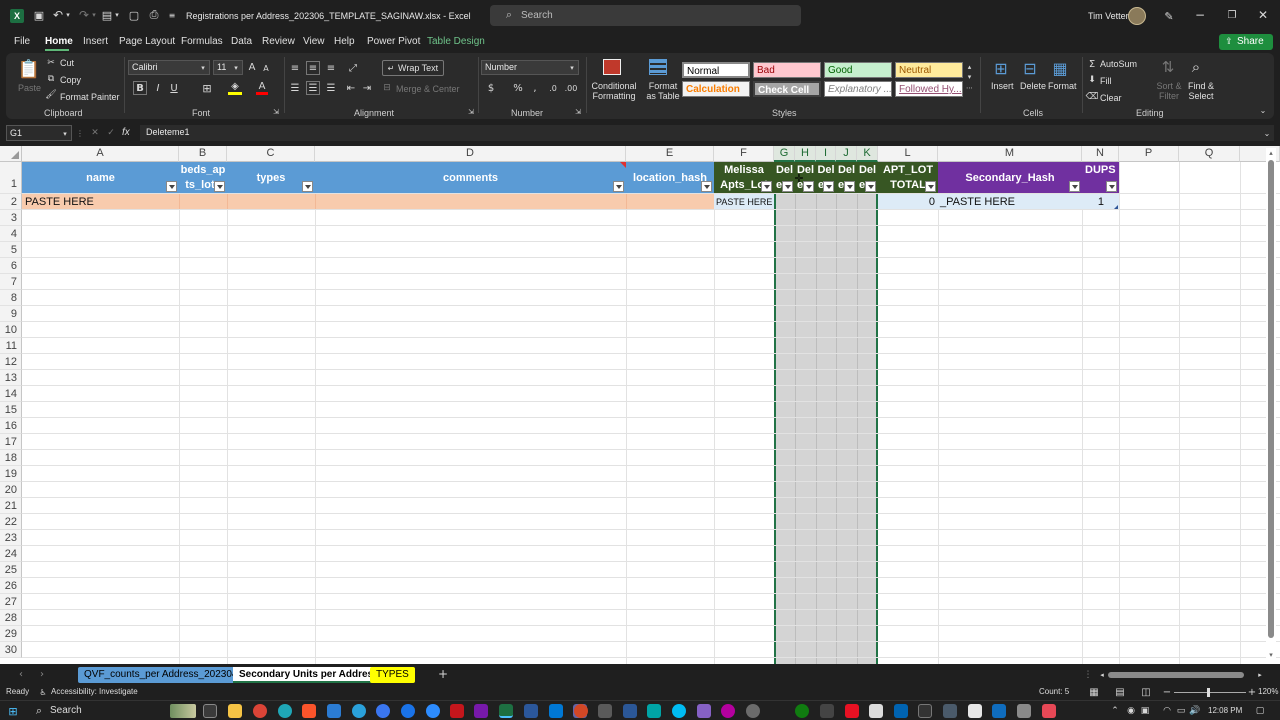 The height and width of the screenshot is (720, 1280). What do you see at coordinates (491, 88) in the screenshot?
I see `currency-icon: $` at bounding box center [491, 88].